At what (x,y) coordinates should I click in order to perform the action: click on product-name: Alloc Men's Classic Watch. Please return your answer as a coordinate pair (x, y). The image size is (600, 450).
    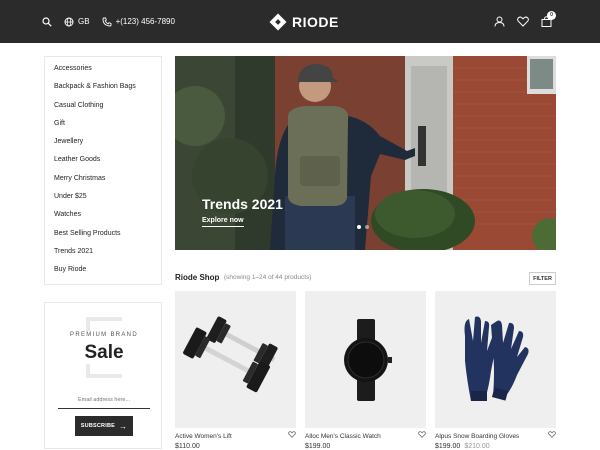
    Looking at the image, I should click on (343, 436).